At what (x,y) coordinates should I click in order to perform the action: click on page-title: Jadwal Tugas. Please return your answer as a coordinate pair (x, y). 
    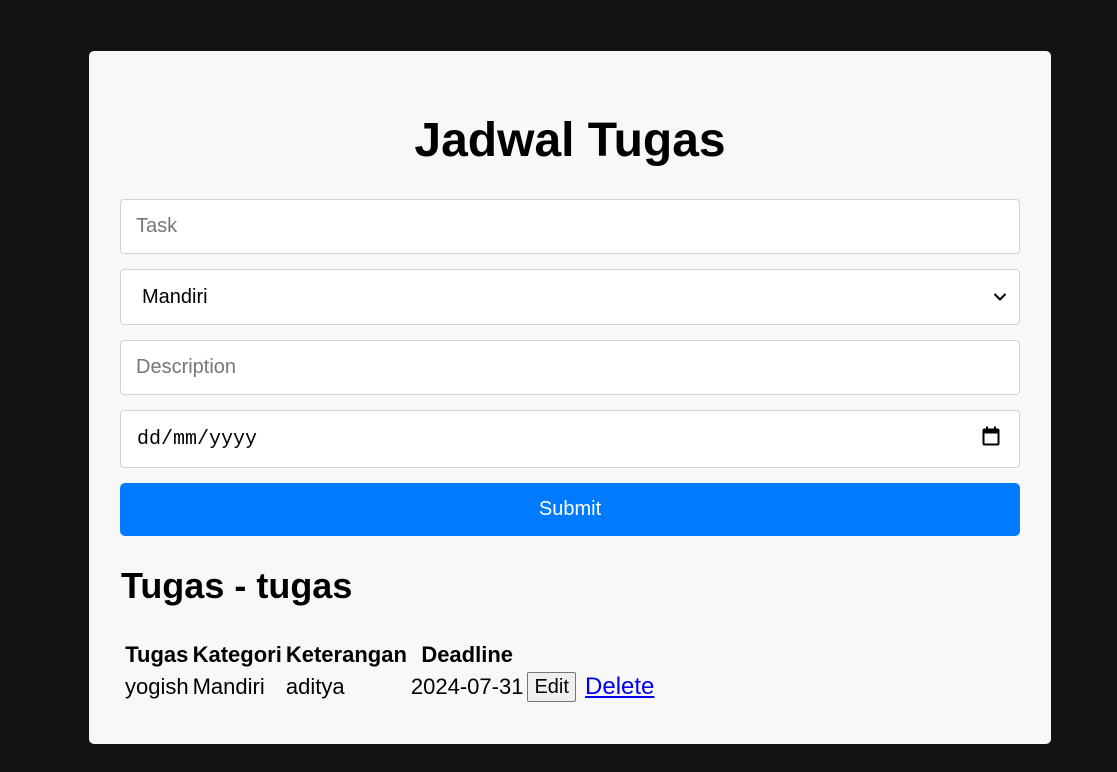
    Looking at the image, I should click on (570, 140).